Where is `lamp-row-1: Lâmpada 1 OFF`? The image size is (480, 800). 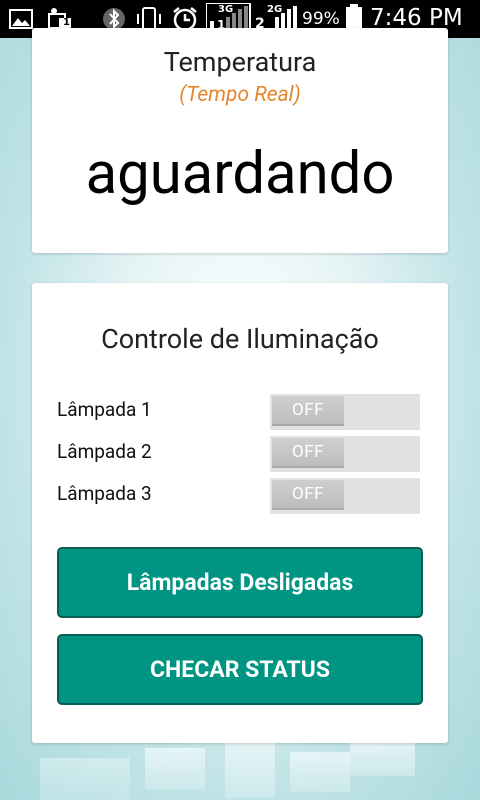
lamp-row-1: Lâmpada 1 OFF is located at coordinates (240, 412).